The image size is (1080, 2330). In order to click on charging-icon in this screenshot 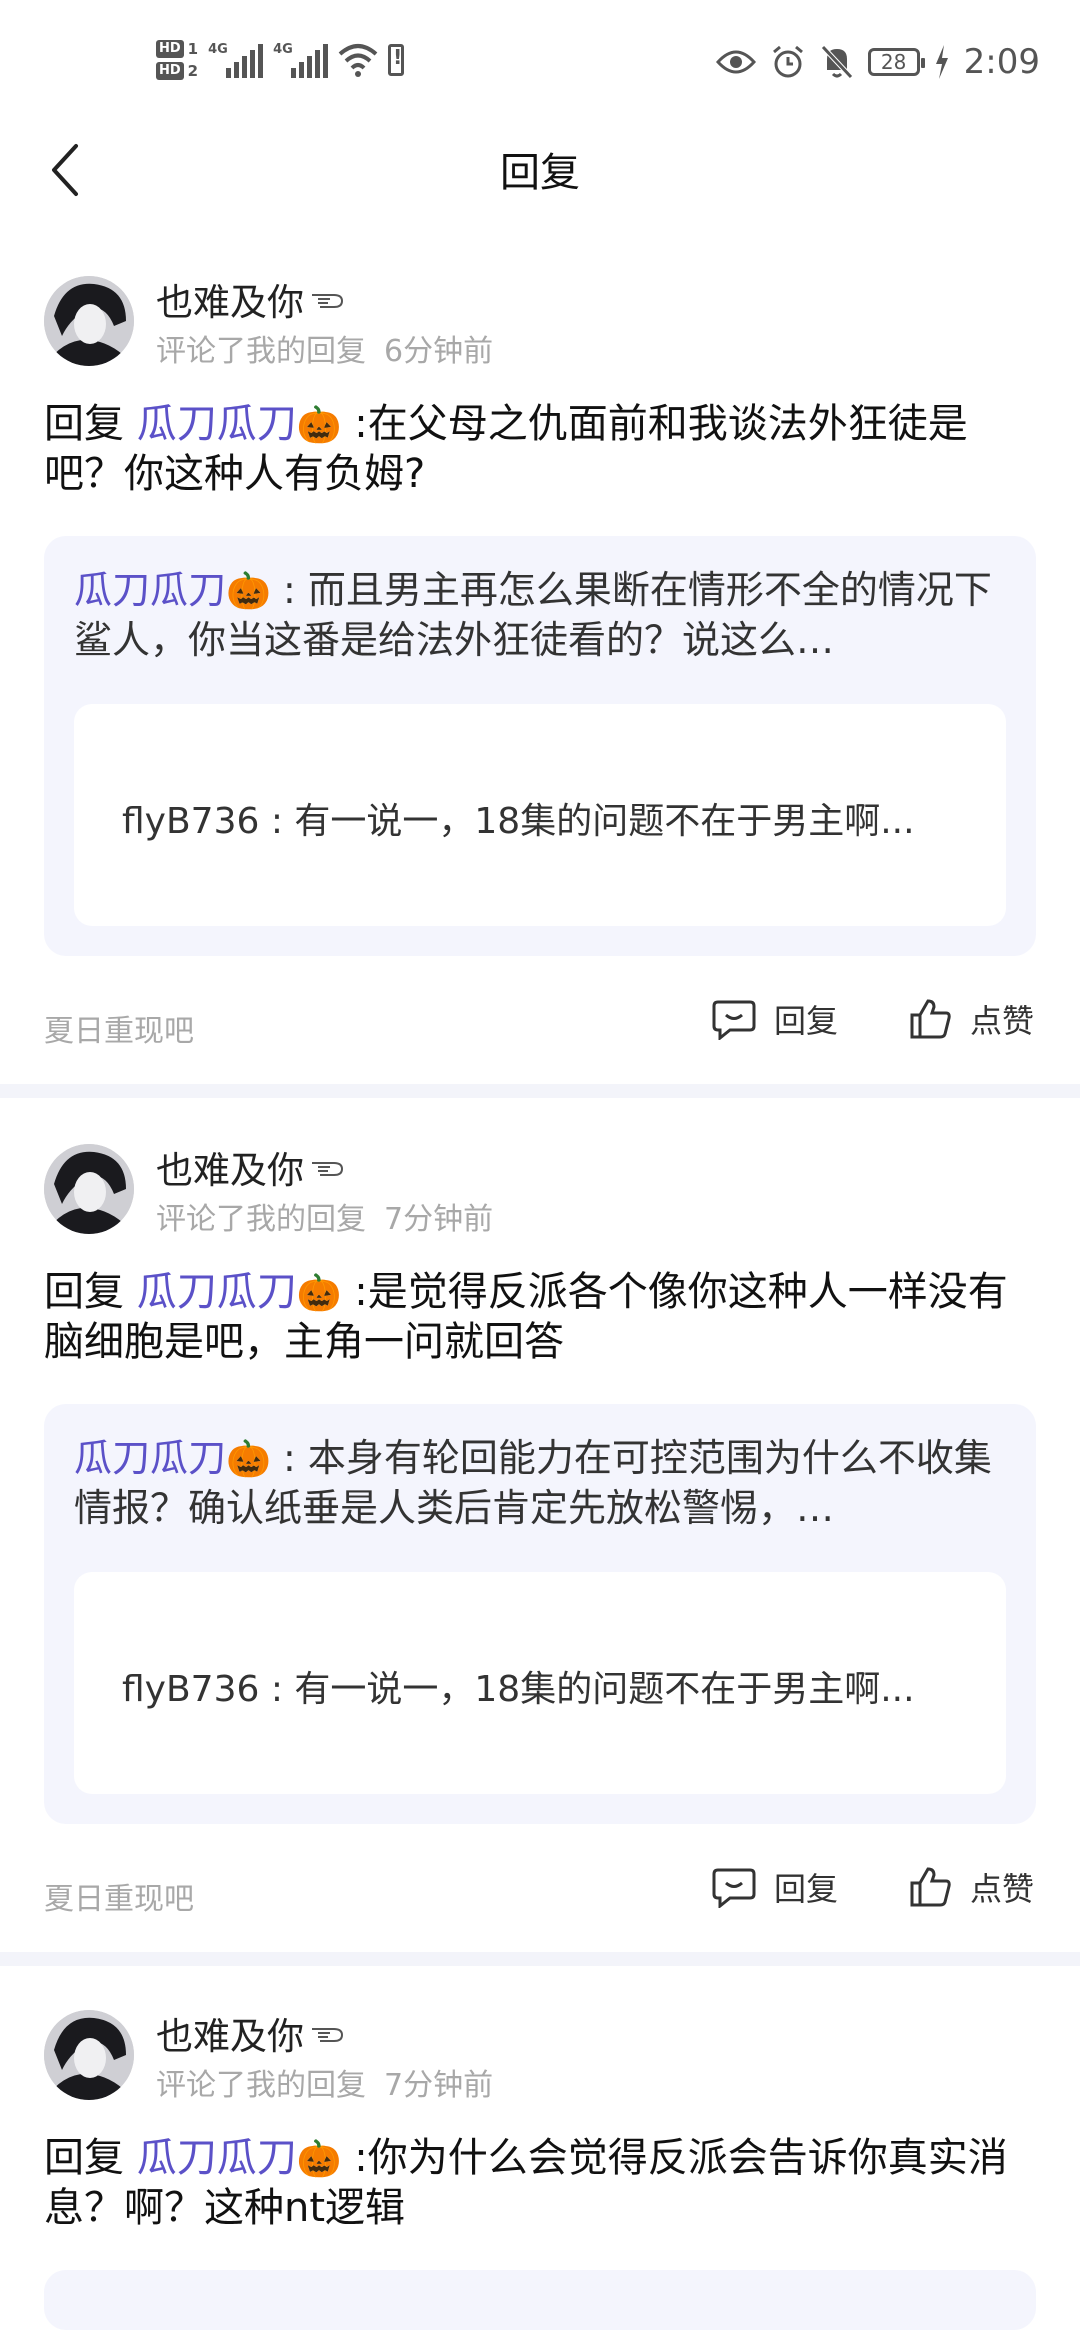, I will do `click(941, 62)`.